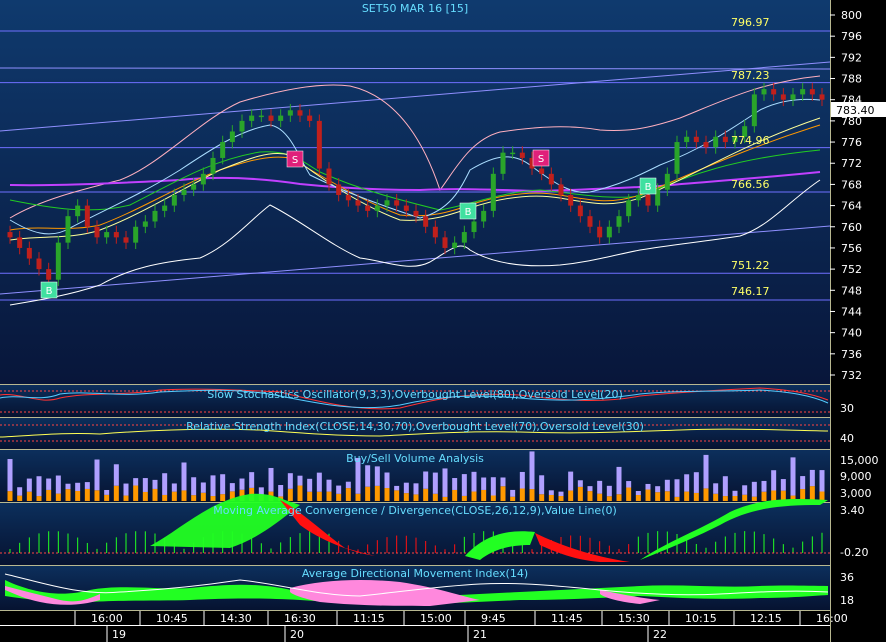  Describe the element at coordinates (851, 333) in the screenshot. I see `price-tick-label: 740` at that location.